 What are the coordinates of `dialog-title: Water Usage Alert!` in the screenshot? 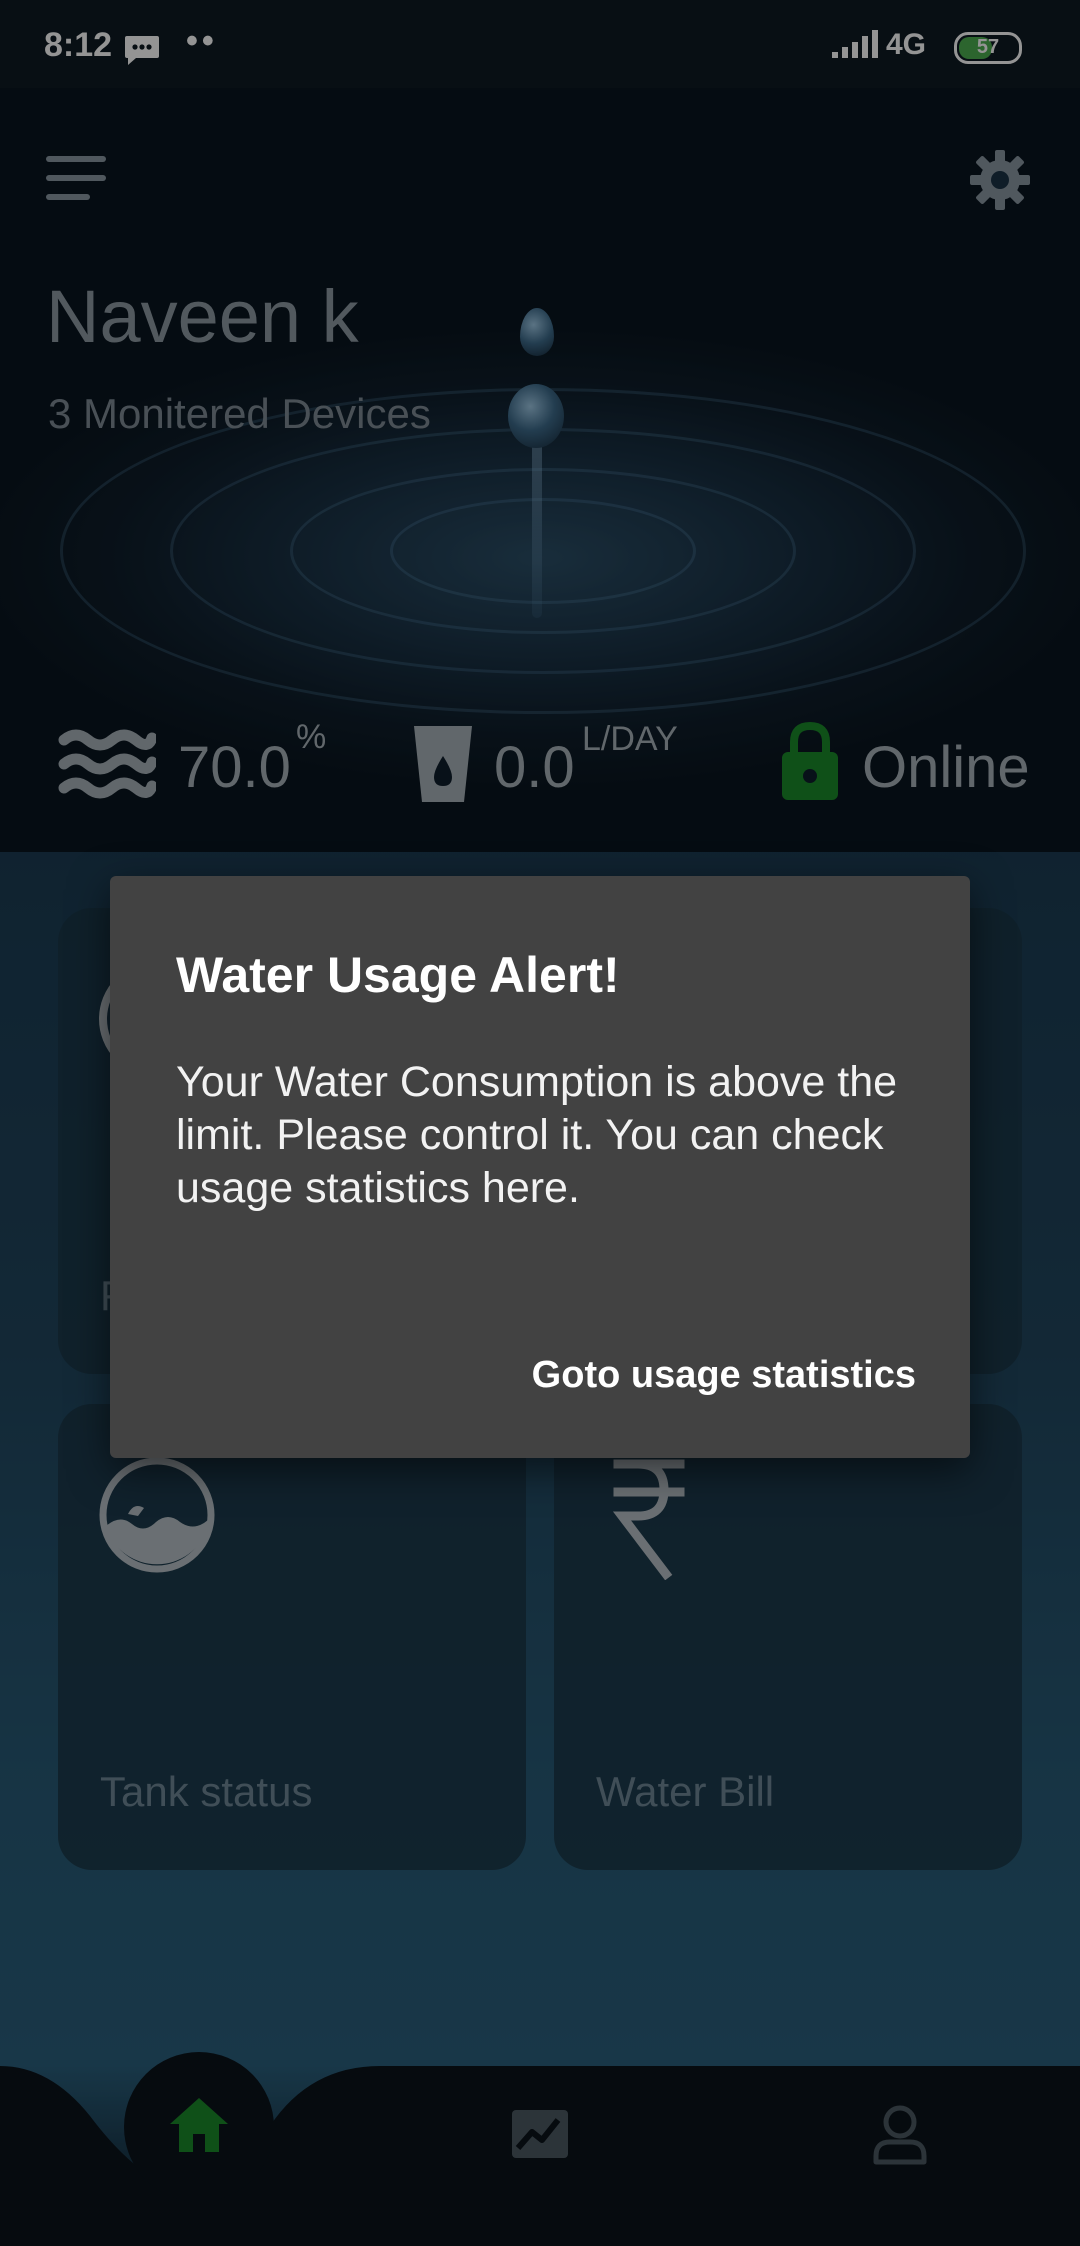 It's located at (398, 975).